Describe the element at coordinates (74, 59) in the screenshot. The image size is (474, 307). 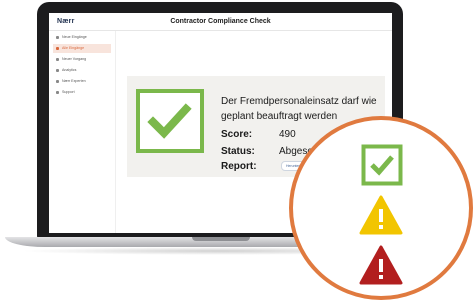
I see `sidebar-item-label: Neuer Vorgang` at that location.